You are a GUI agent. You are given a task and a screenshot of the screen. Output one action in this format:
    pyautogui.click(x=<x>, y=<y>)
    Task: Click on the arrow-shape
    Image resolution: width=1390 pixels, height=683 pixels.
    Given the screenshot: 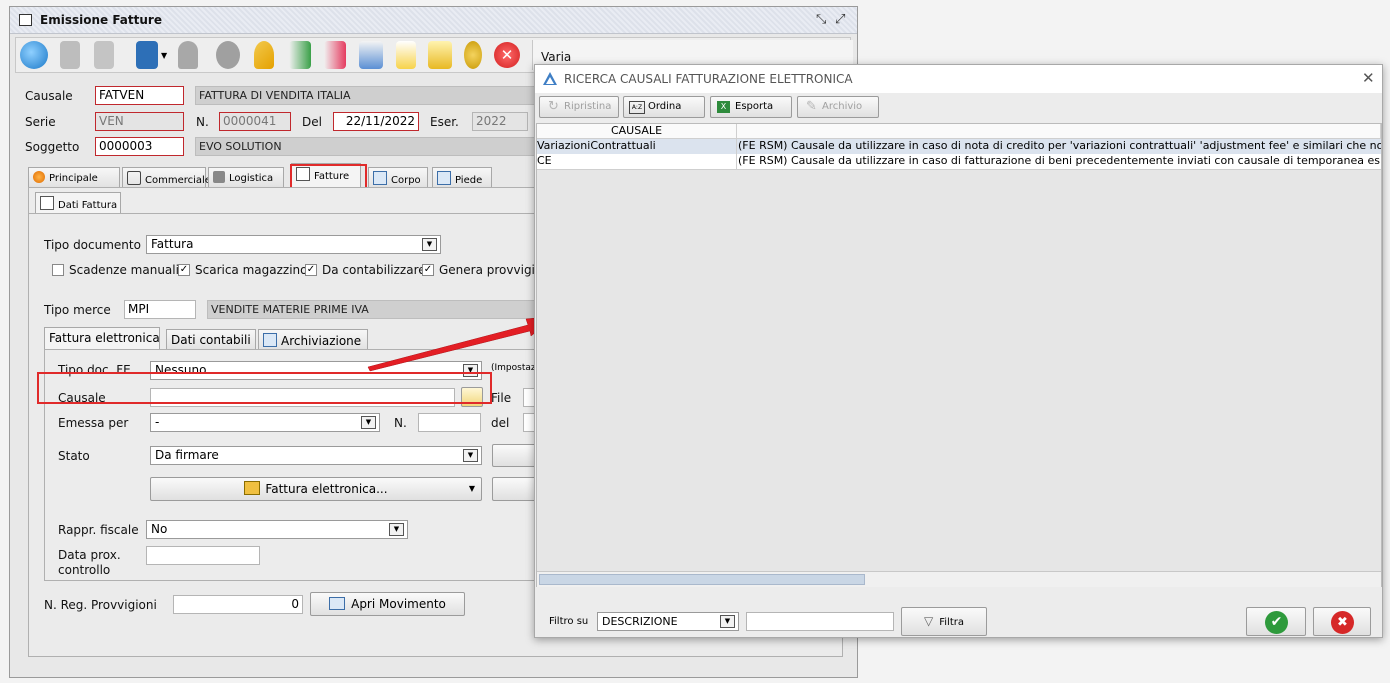 What is the action you would take?
    pyautogui.click(x=462, y=343)
    